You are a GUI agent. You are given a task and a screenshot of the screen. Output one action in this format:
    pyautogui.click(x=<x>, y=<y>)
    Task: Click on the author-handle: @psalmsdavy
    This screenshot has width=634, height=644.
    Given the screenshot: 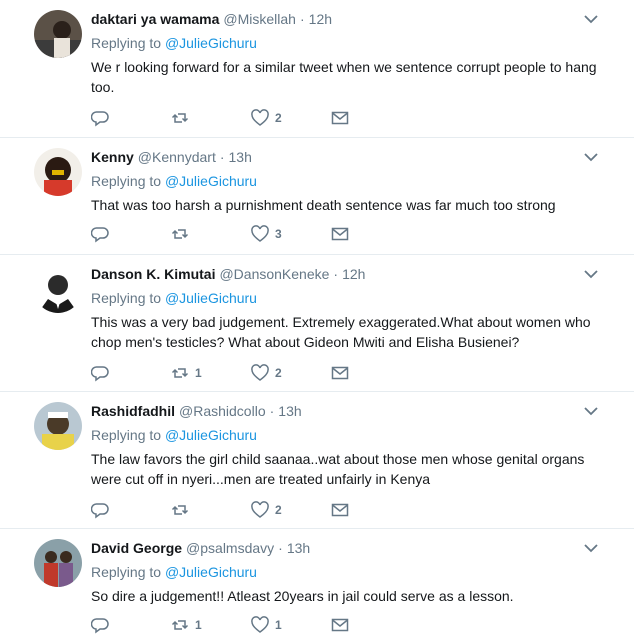 What is the action you would take?
    pyautogui.click(x=230, y=548)
    